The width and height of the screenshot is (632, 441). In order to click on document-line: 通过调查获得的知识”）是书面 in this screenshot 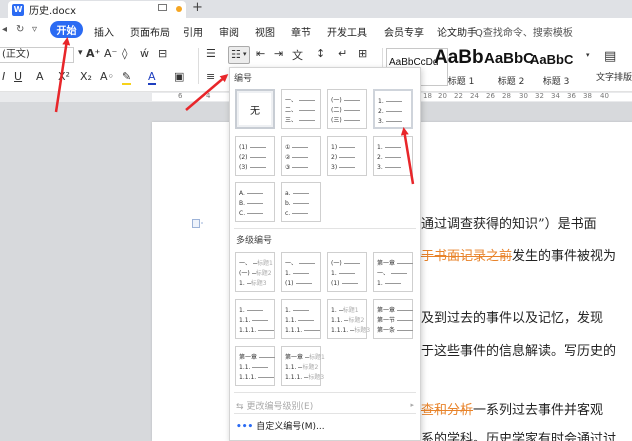, I will do `click(509, 222)`.